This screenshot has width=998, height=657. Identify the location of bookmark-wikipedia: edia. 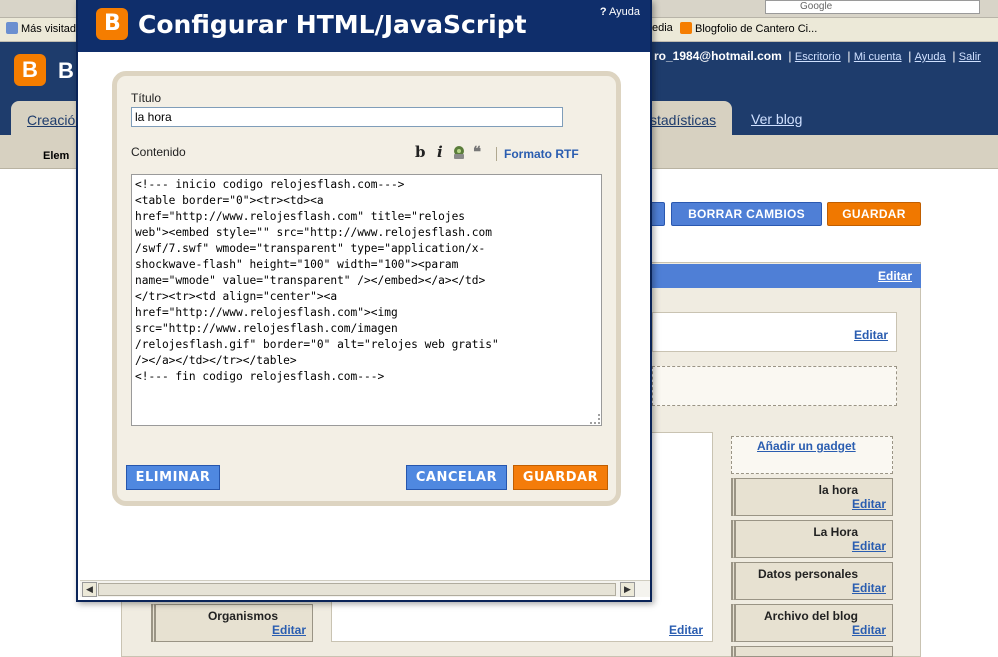
(662, 28).